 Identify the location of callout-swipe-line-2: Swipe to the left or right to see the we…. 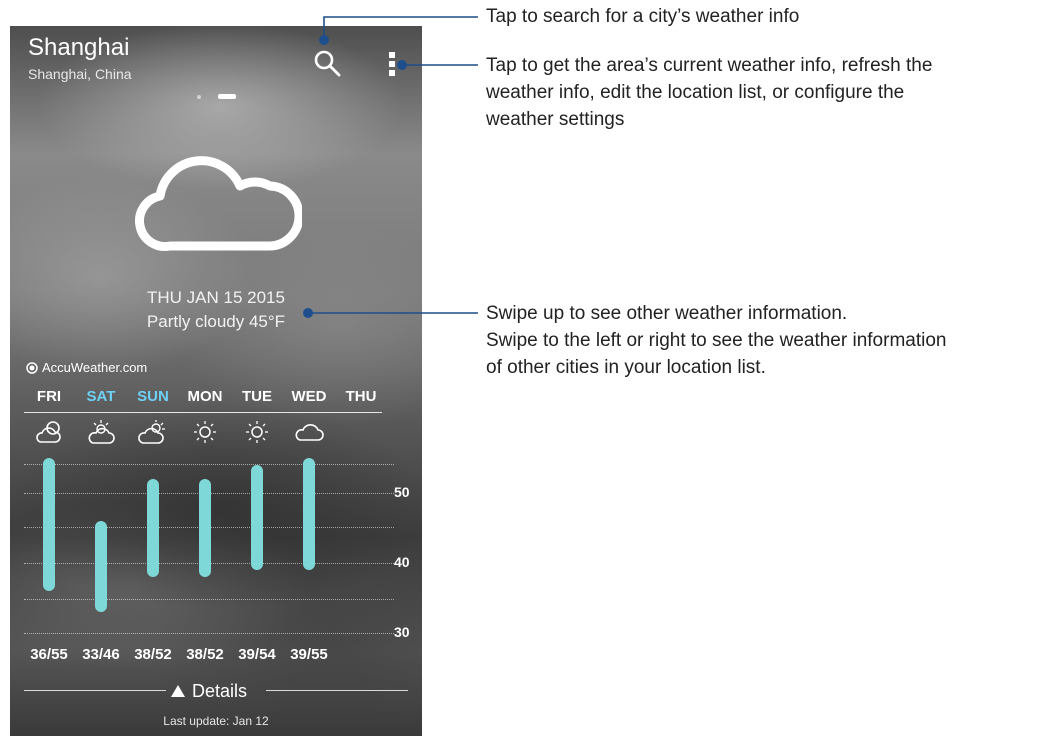
(716, 340).